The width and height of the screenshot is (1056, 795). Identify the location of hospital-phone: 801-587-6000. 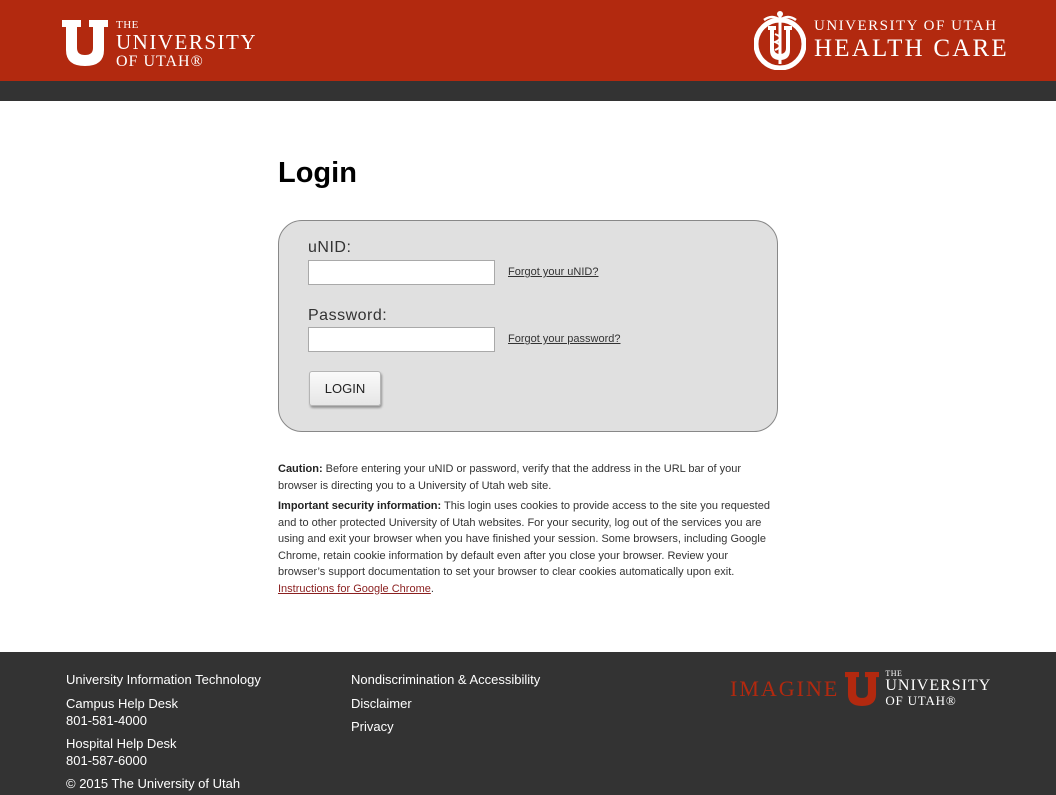
(106, 760).